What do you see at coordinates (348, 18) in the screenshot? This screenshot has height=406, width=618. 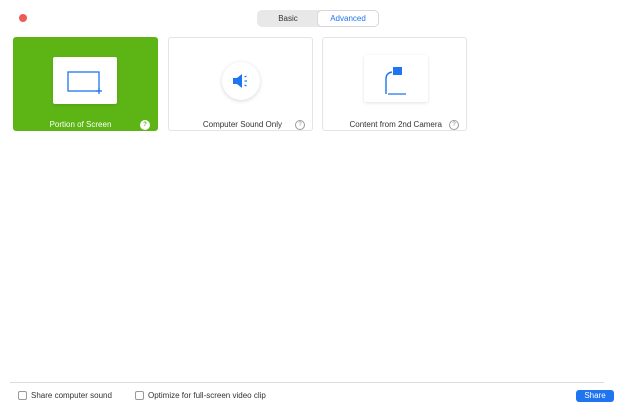 I see `tab-advanced: Advanced` at bounding box center [348, 18].